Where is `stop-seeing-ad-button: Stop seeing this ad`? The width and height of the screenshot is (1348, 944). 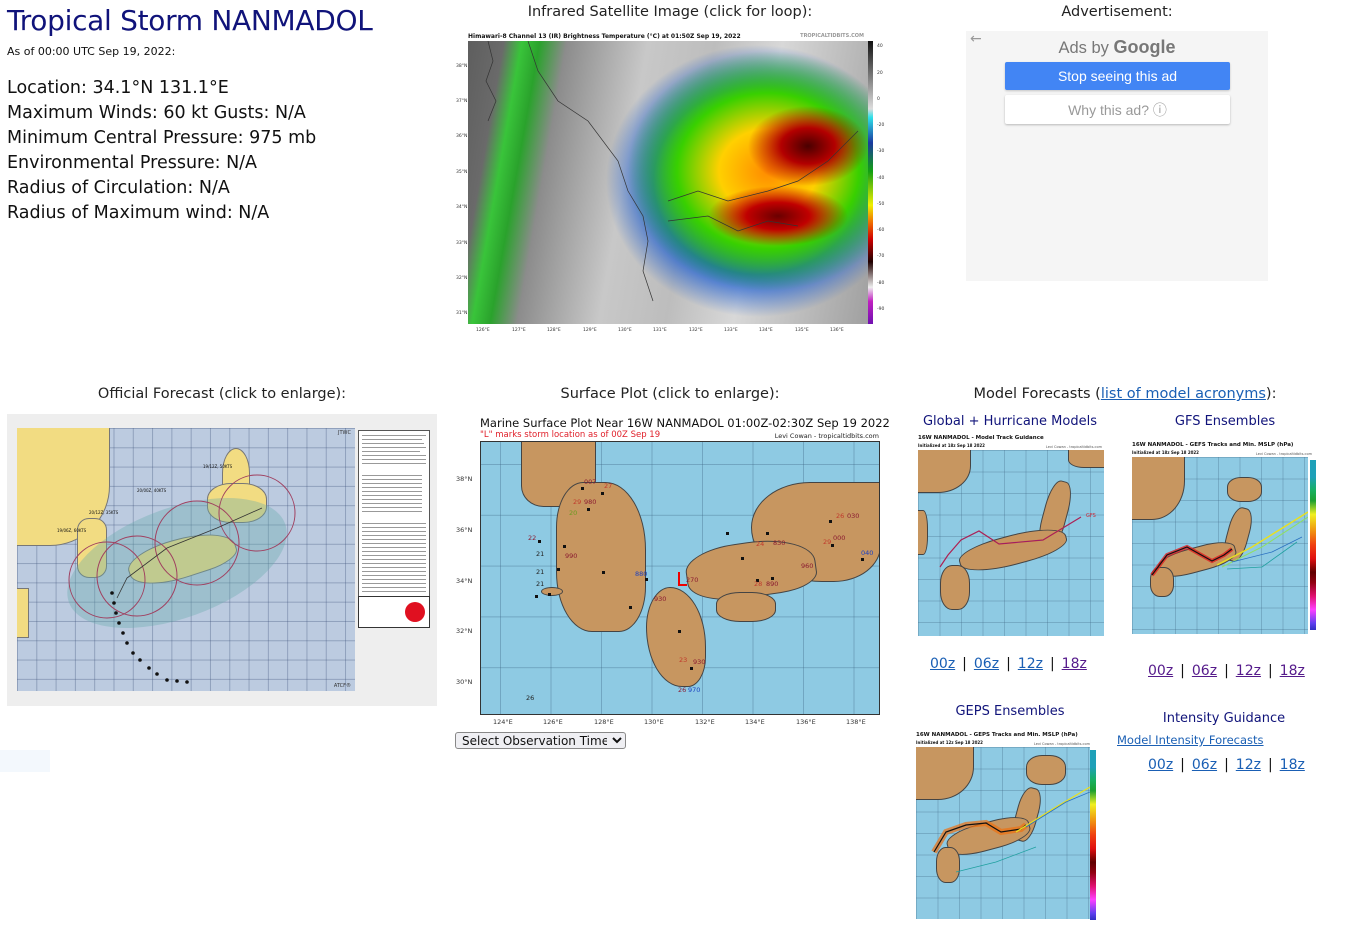 stop-seeing-ad-button: Stop seeing this ad is located at coordinates (1117, 76).